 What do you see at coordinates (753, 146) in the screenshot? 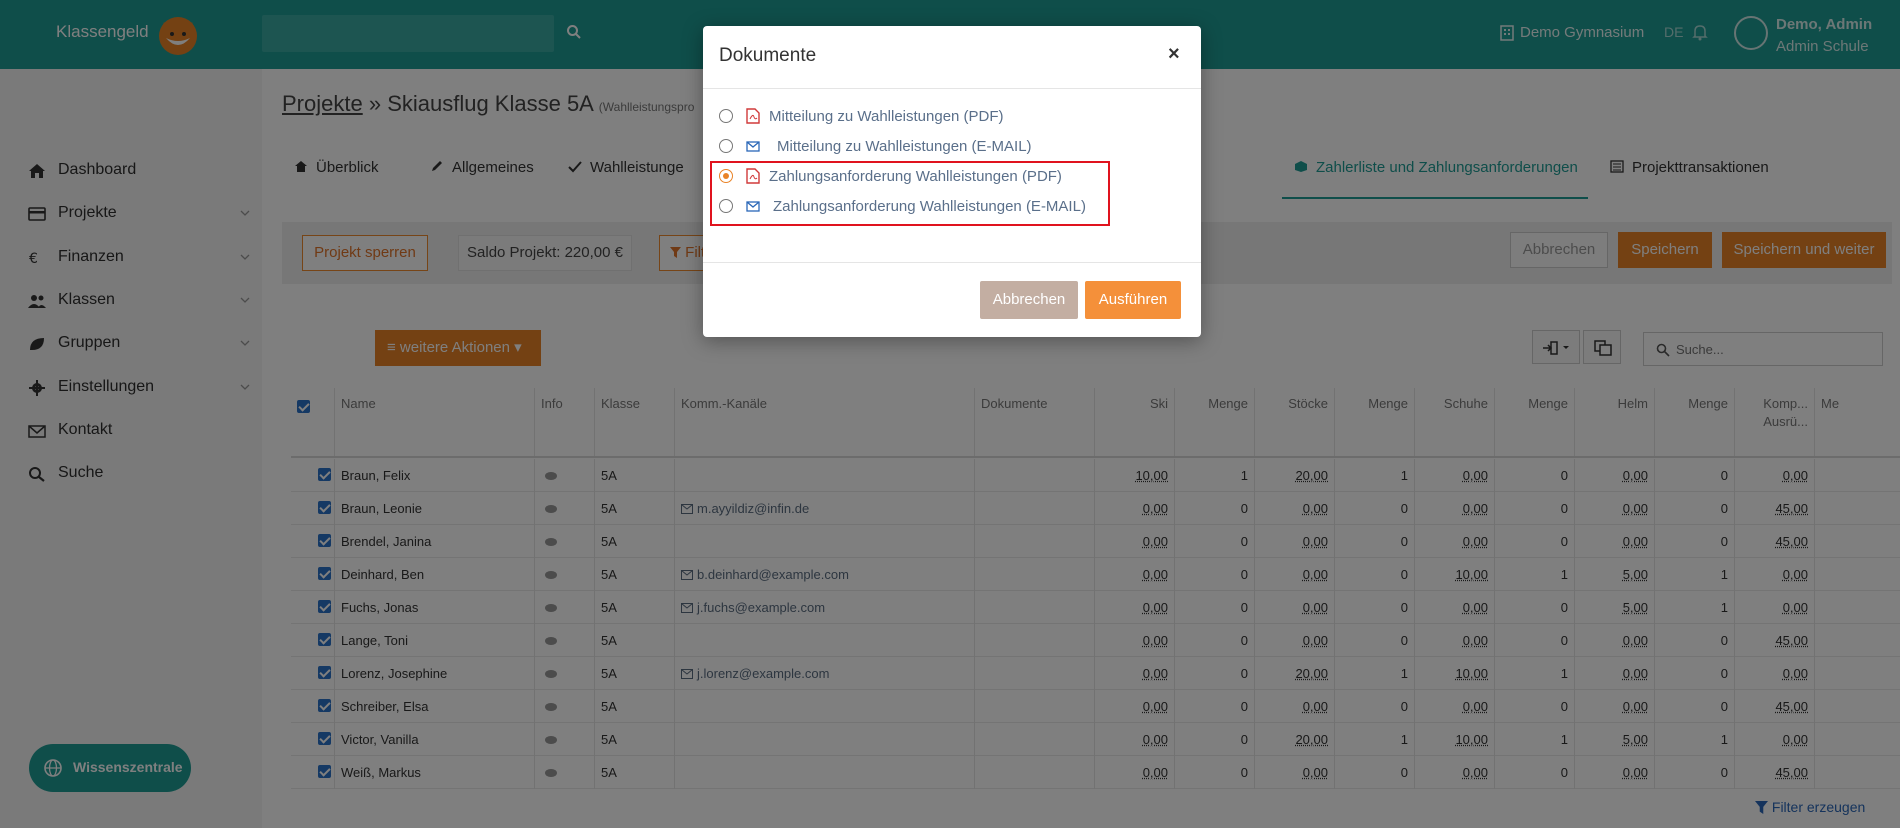
I see `envelope-icon` at bounding box center [753, 146].